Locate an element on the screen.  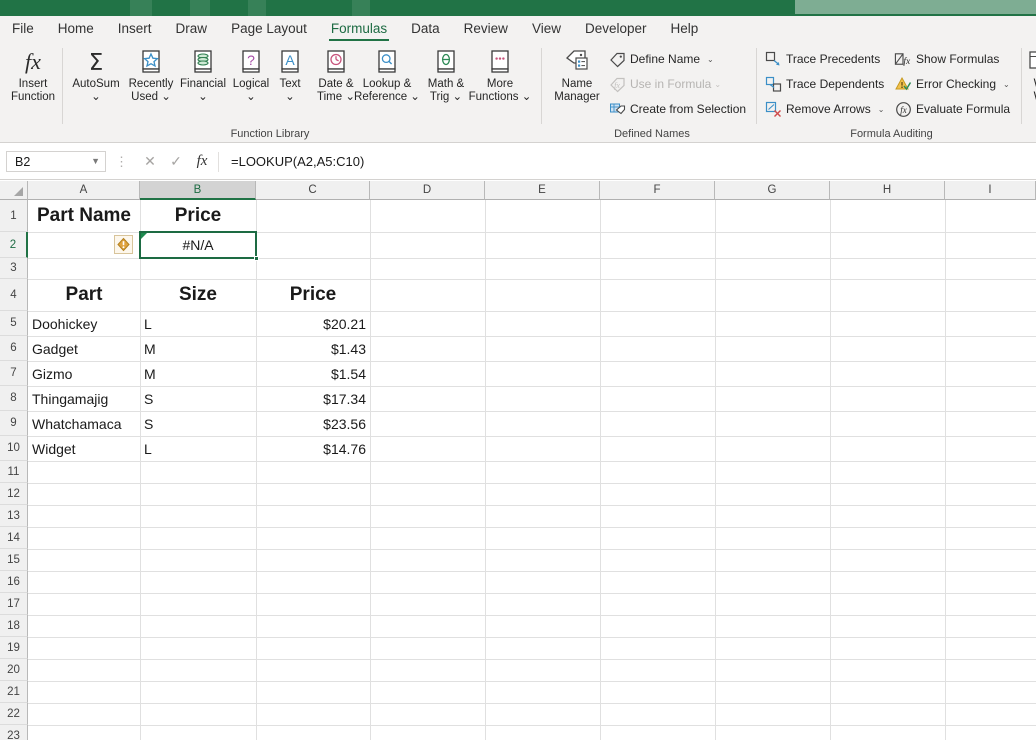
column-header-f: F is located at coordinates (657, 190).